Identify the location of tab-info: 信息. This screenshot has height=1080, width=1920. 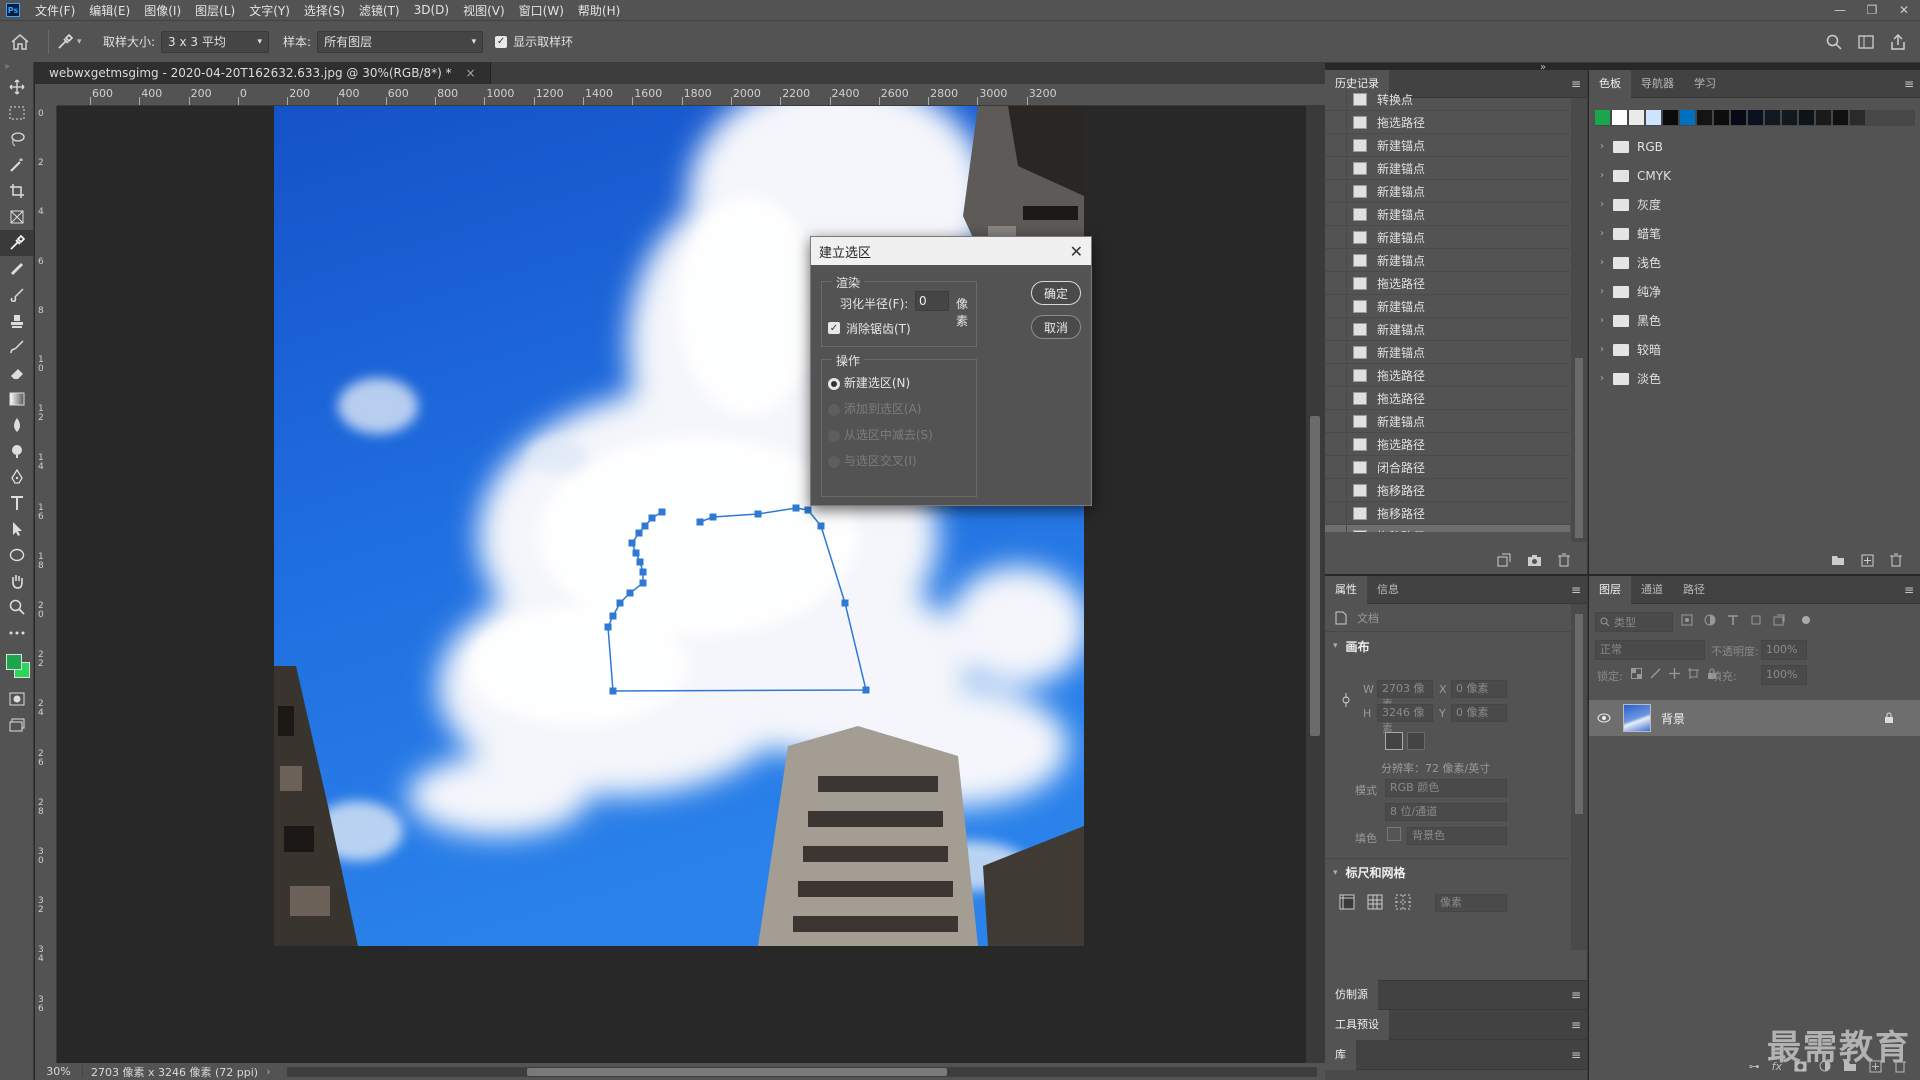
(1388, 590).